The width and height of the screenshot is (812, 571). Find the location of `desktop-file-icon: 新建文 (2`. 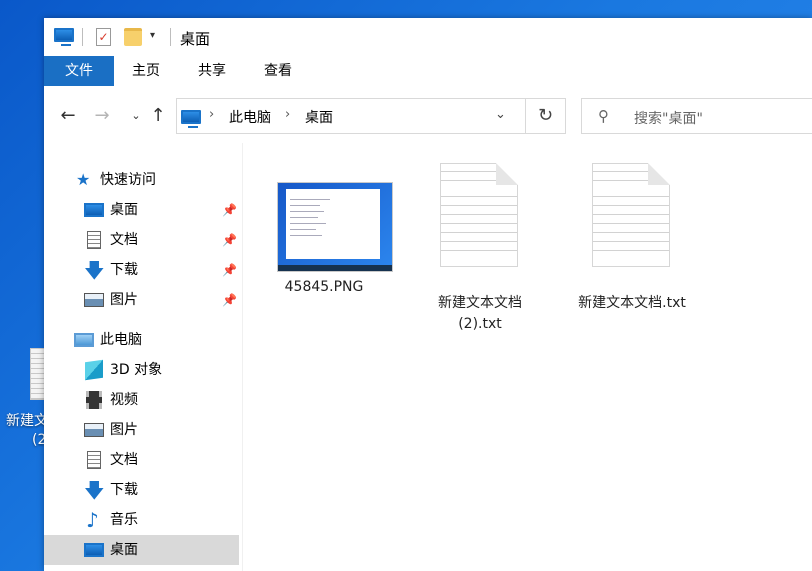

desktop-file-icon: 新建文 (2 is located at coordinates (24, 403).